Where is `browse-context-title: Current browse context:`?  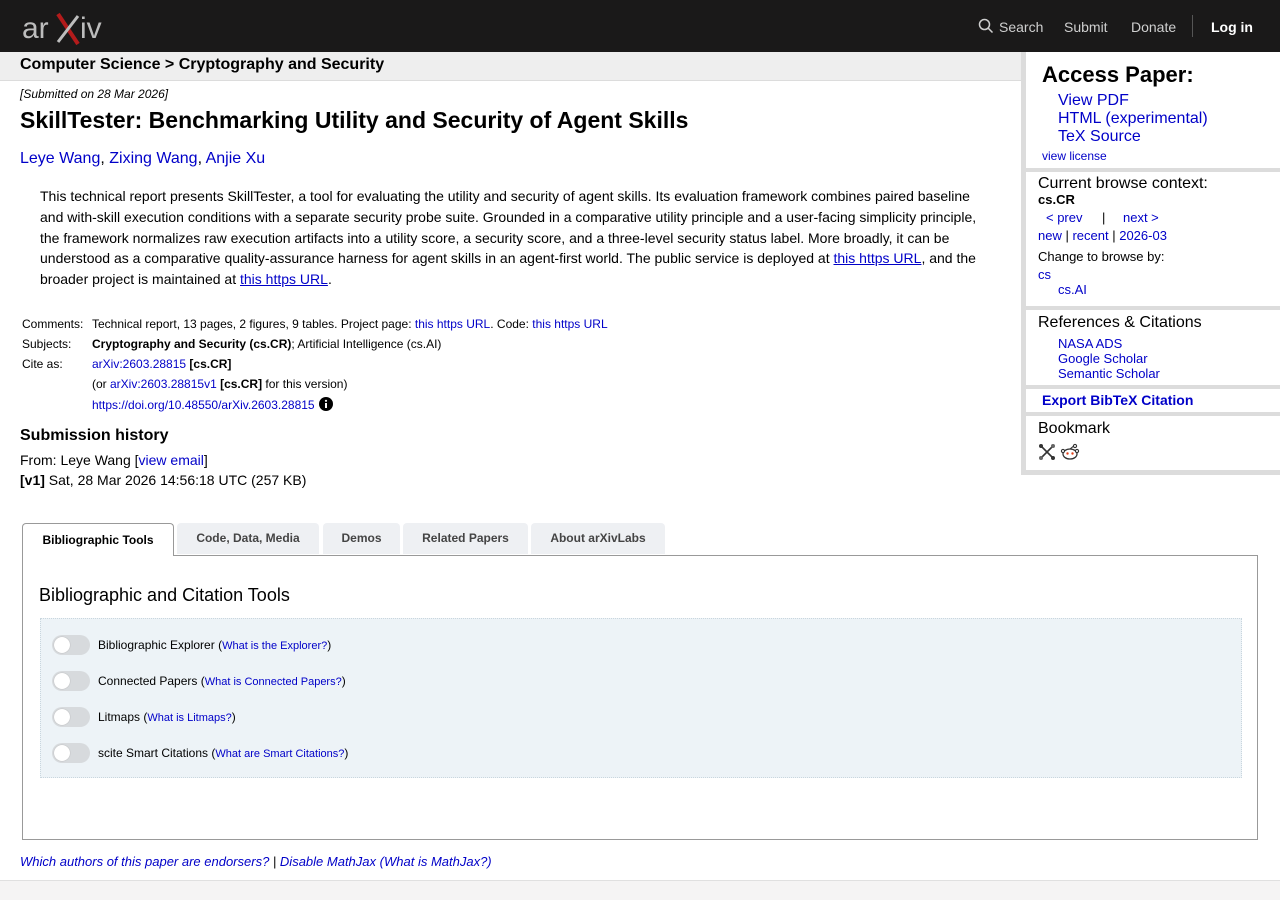
browse-context-title: Current browse context: is located at coordinates (1123, 183).